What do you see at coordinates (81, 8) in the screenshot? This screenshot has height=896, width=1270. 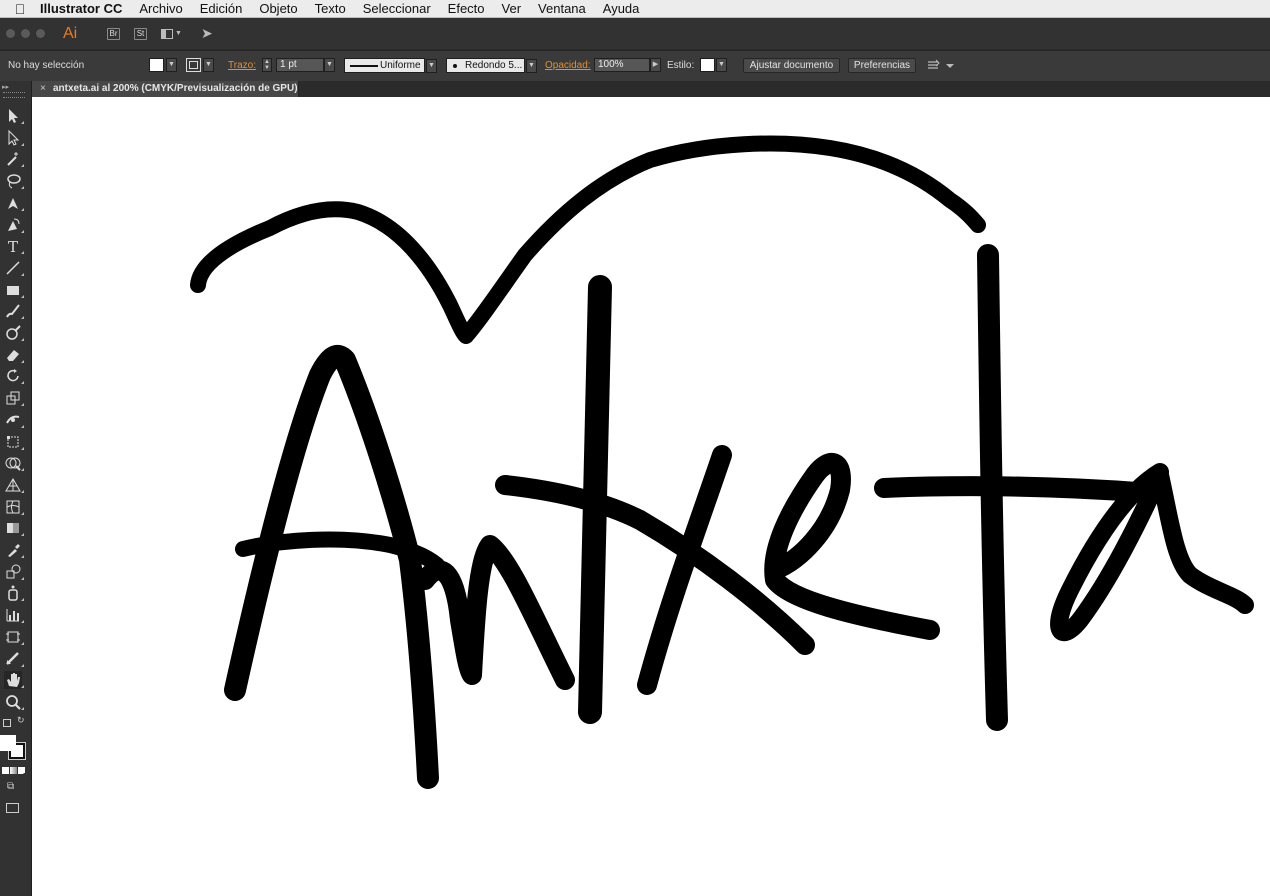 I see `app-name-menu: Illustrator CC` at bounding box center [81, 8].